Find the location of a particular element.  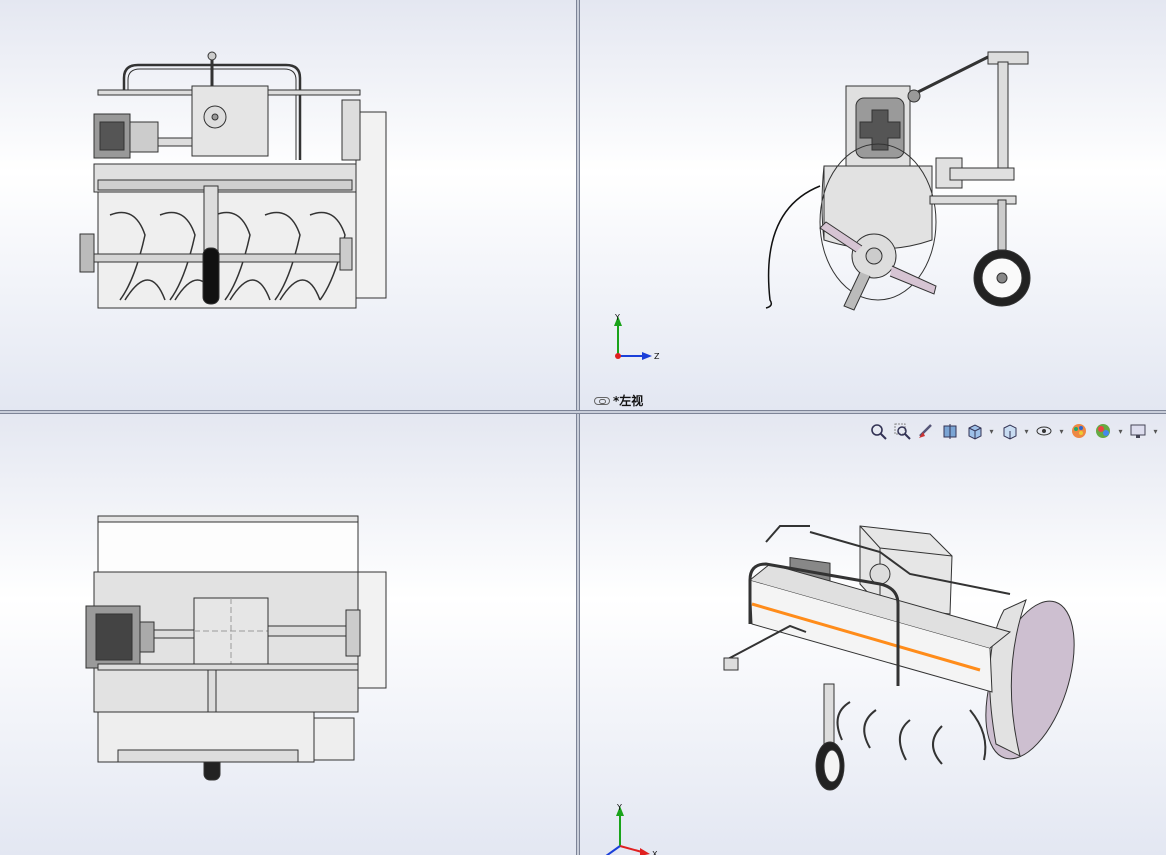

triad-z-label: Z is located at coordinates (657, 356).